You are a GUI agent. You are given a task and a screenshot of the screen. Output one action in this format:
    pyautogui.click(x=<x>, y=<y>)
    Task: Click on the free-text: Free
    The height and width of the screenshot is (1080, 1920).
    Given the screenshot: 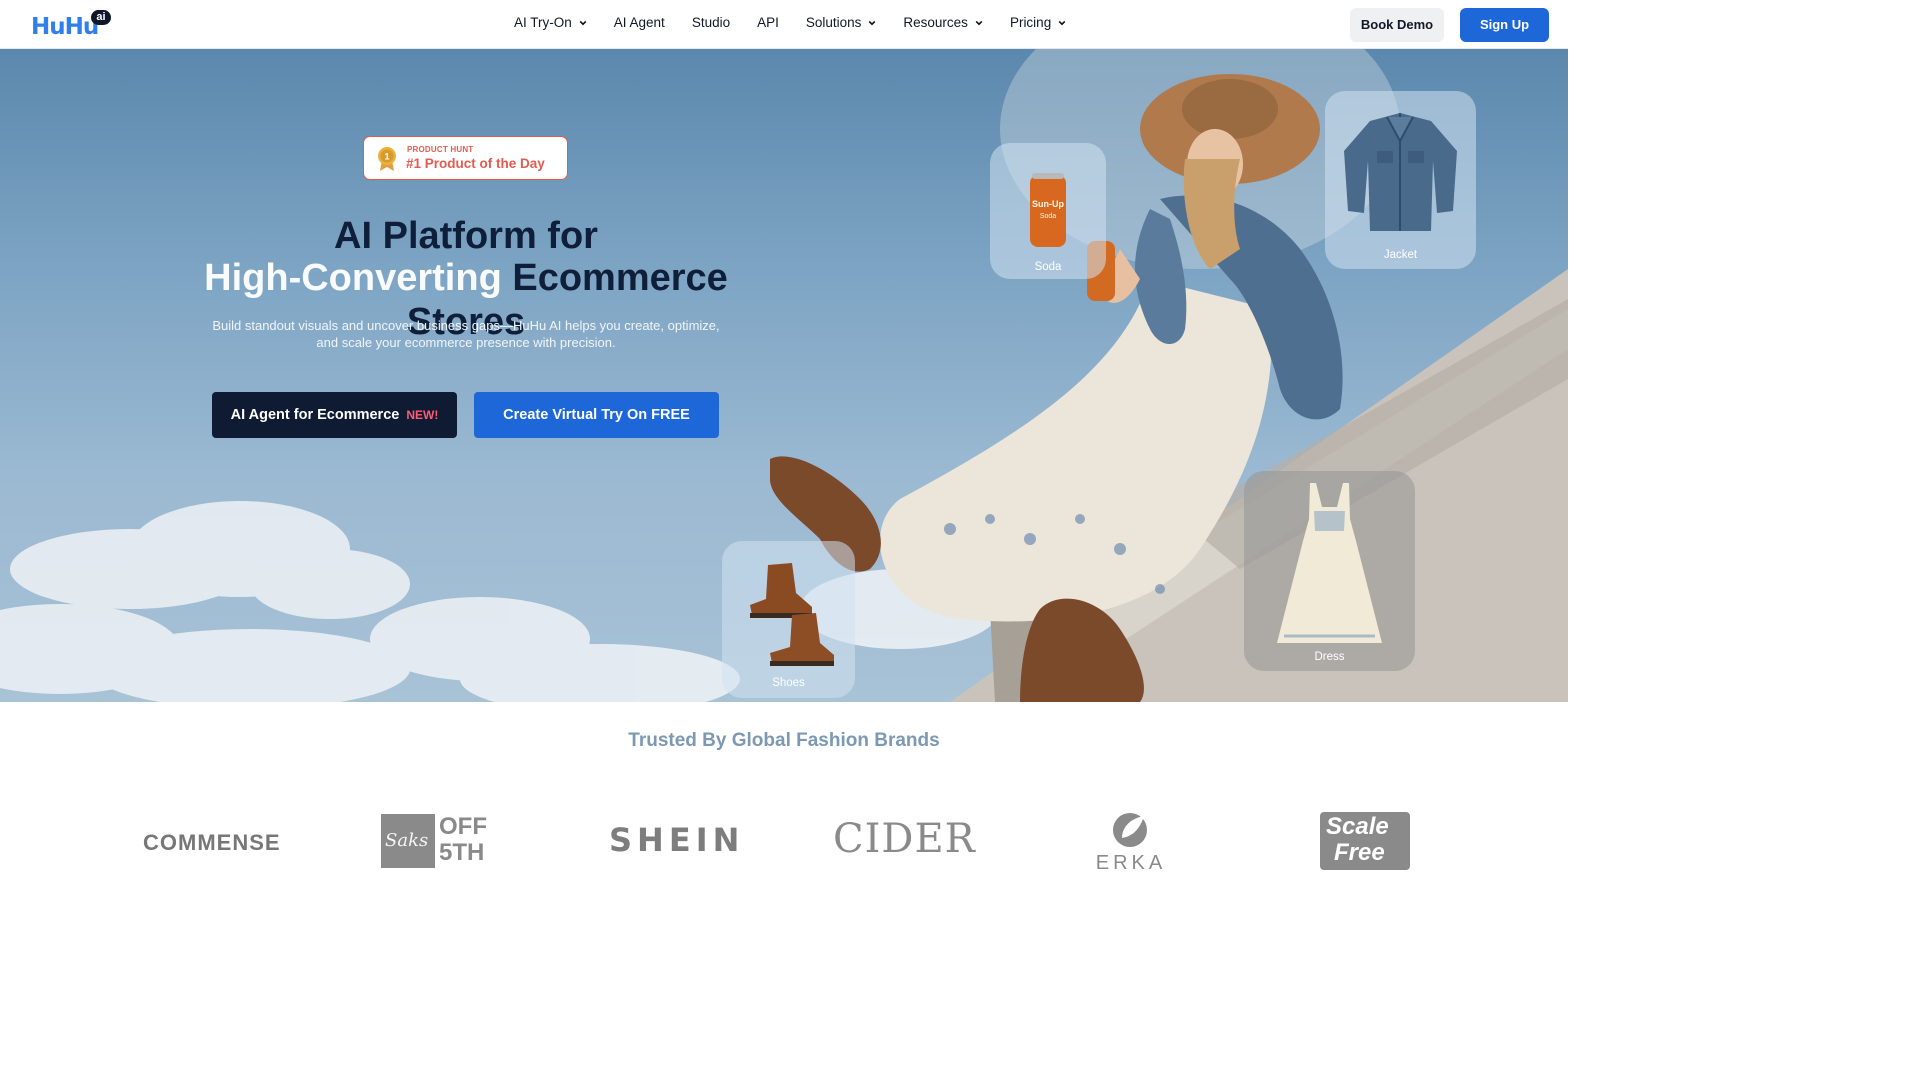 What is the action you would take?
    pyautogui.click(x=1359, y=852)
    